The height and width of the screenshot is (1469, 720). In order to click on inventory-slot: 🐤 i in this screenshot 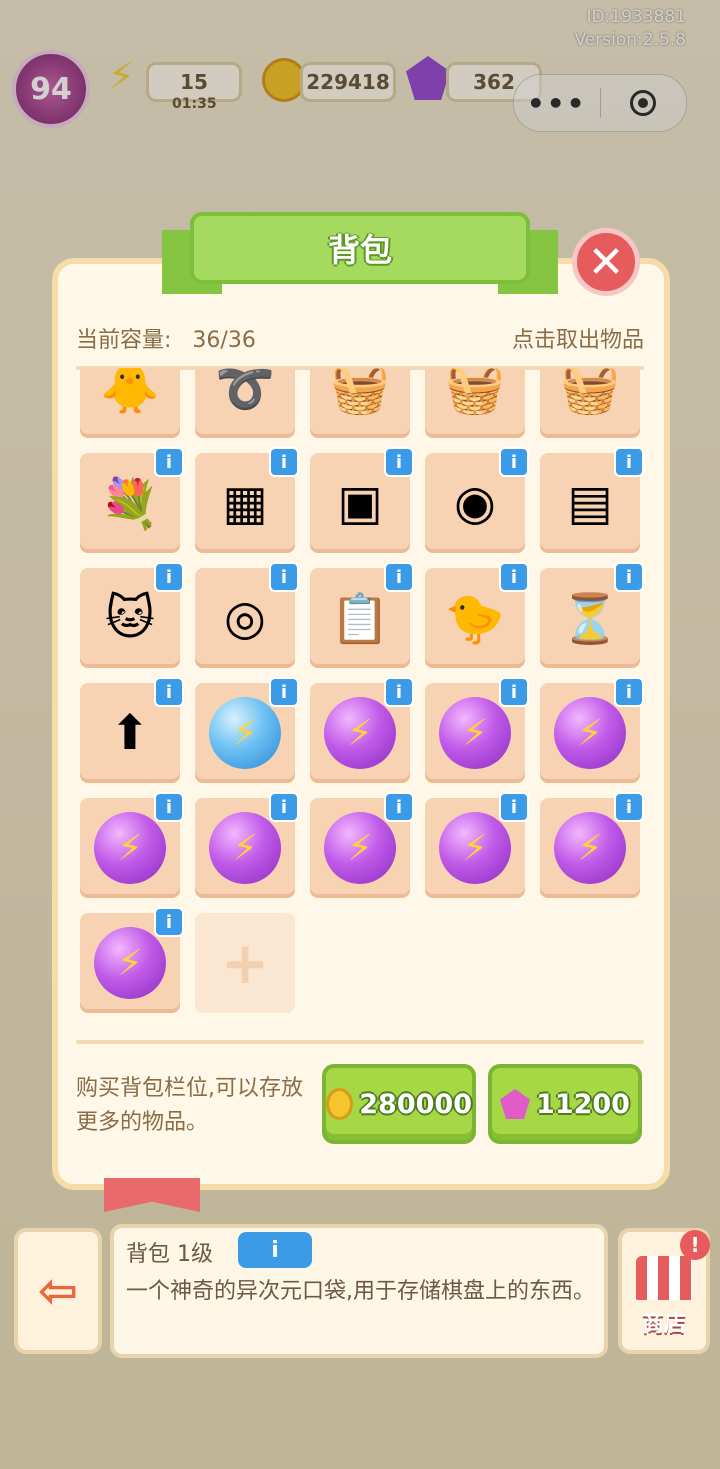, I will do `click(477, 615)`.